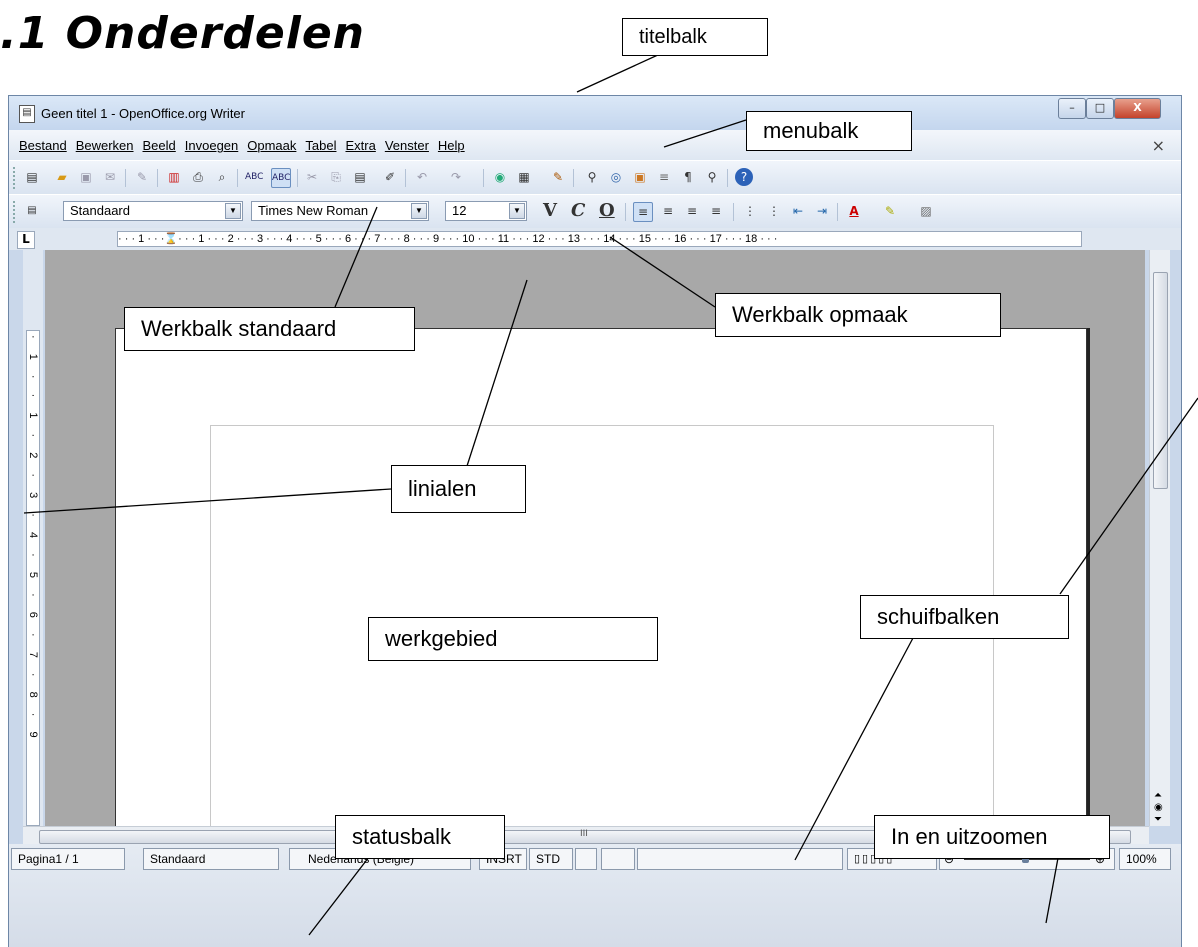 Image resolution: width=1198 pixels, height=947 pixels. Describe the element at coordinates (174, 177) in the screenshot. I see `export-pdf-icon: ▥` at that location.